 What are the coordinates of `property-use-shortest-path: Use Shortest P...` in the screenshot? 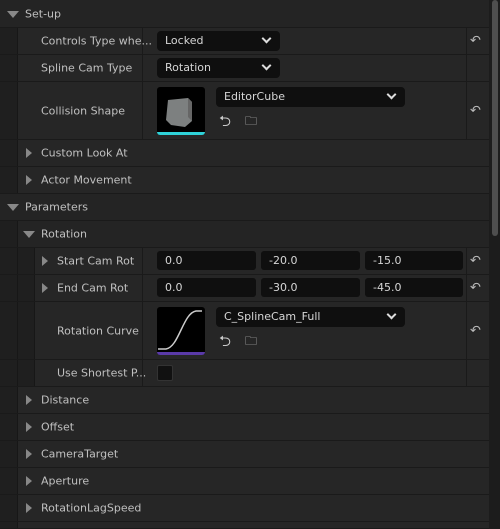 It's located at (244, 373).